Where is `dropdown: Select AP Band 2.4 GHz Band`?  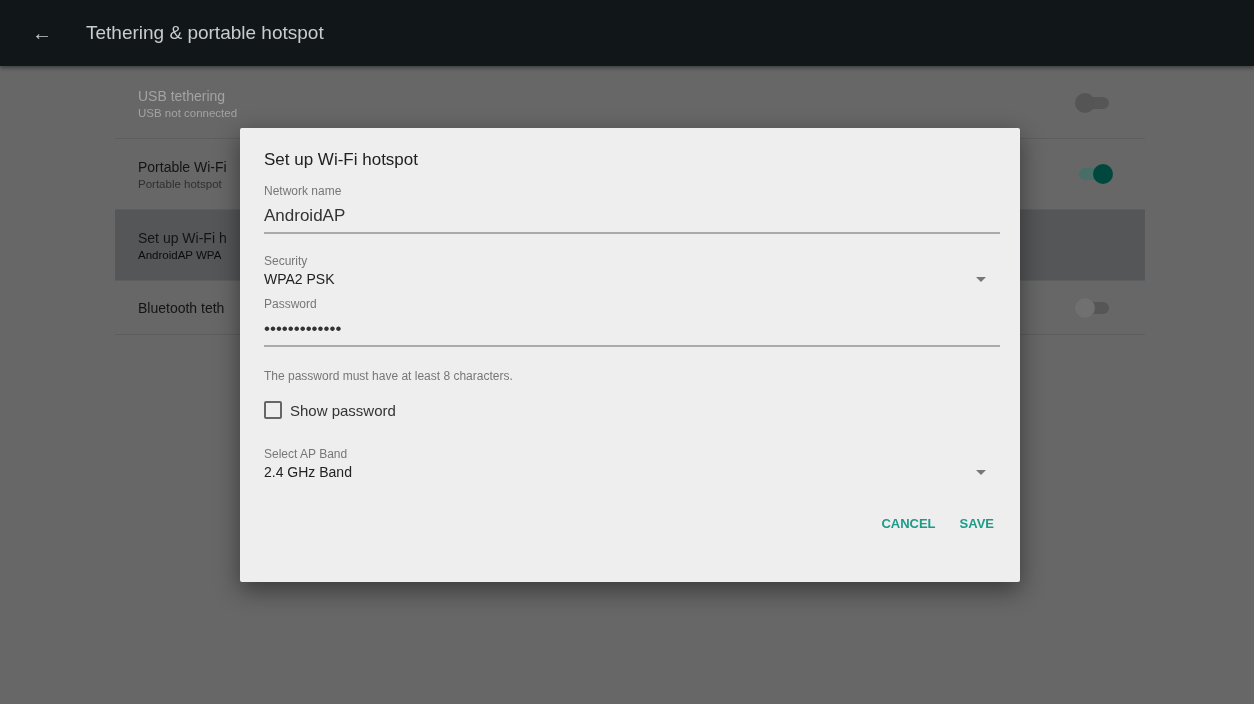
dropdown: Select AP Band 2.4 GHz Band is located at coordinates (632, 463).